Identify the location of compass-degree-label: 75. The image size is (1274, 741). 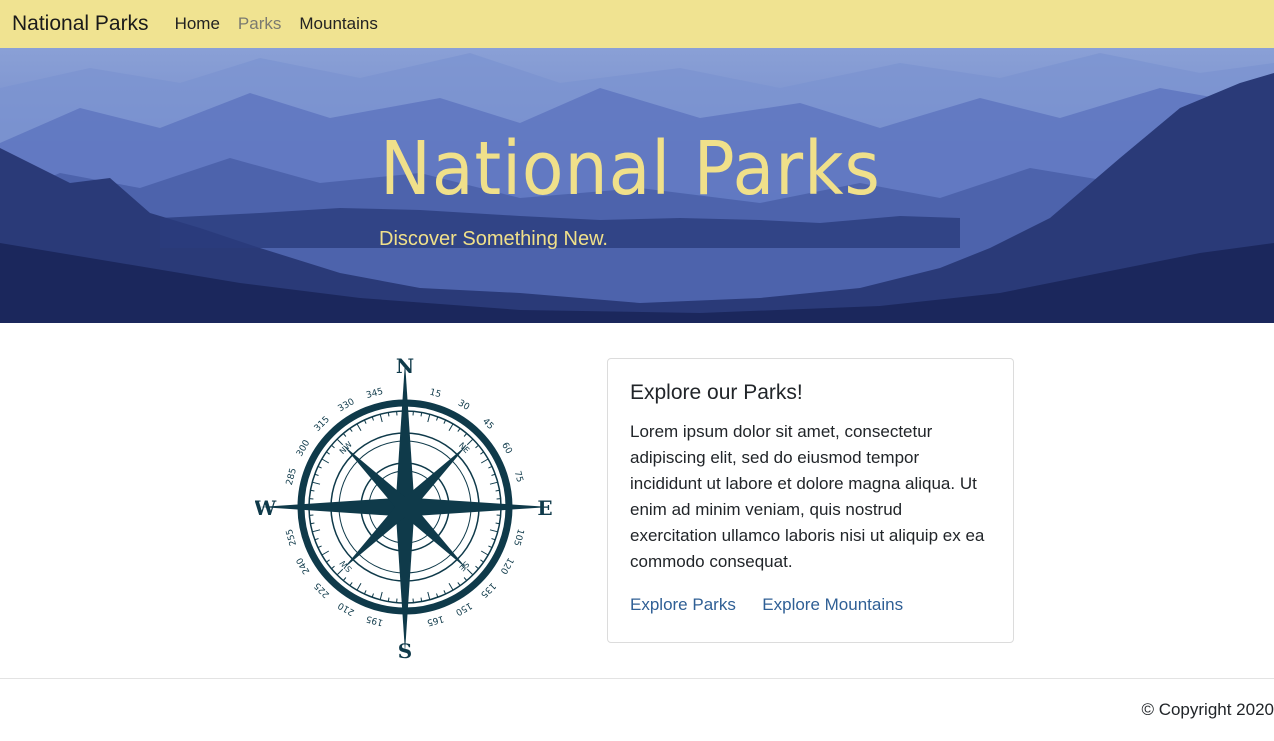
(518, 477).